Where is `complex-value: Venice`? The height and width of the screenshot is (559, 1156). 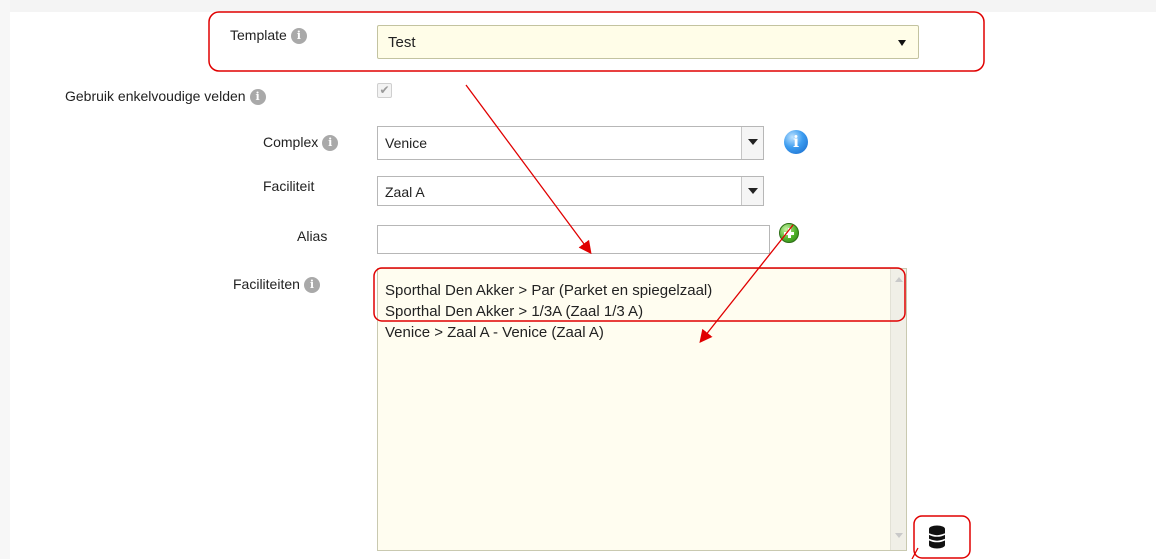
complex-value: Venice is located at coordinates (406, 143).